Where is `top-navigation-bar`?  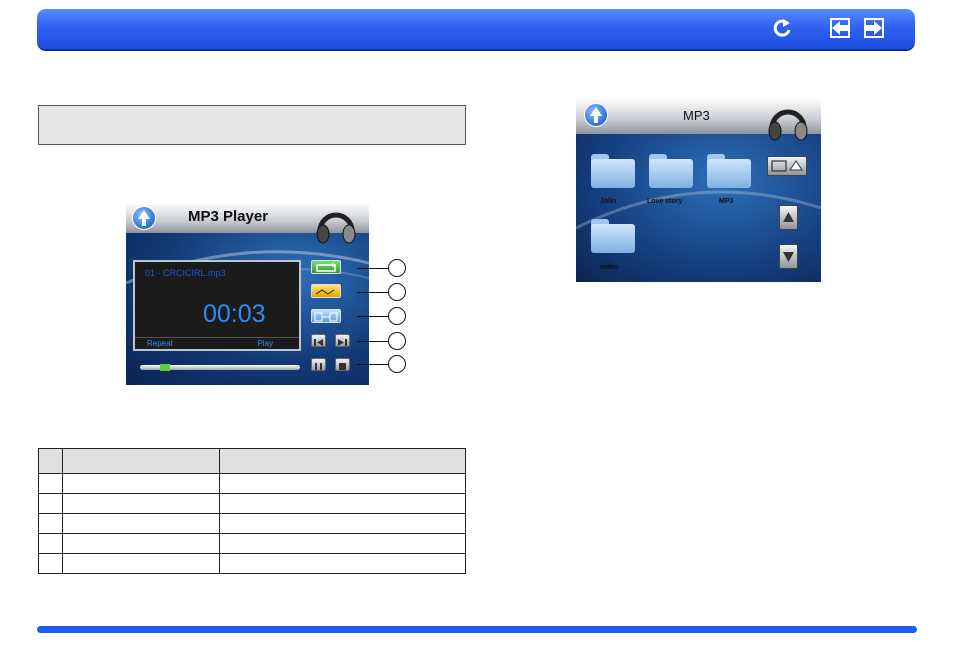
top-navigation-bar is located at coordinates (476, 29).